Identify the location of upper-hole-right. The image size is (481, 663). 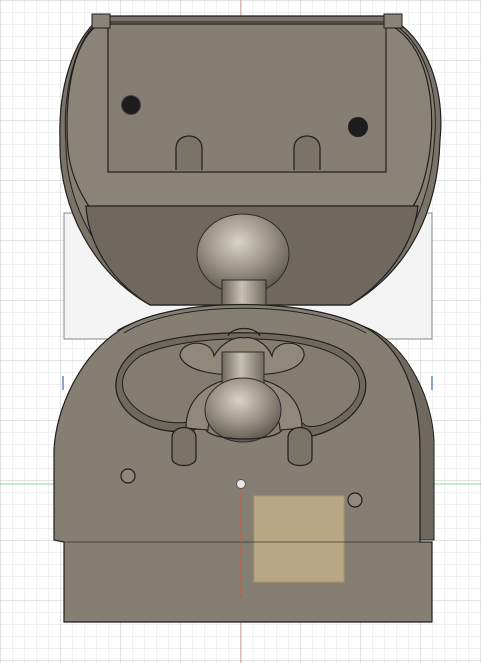
(358, 127).